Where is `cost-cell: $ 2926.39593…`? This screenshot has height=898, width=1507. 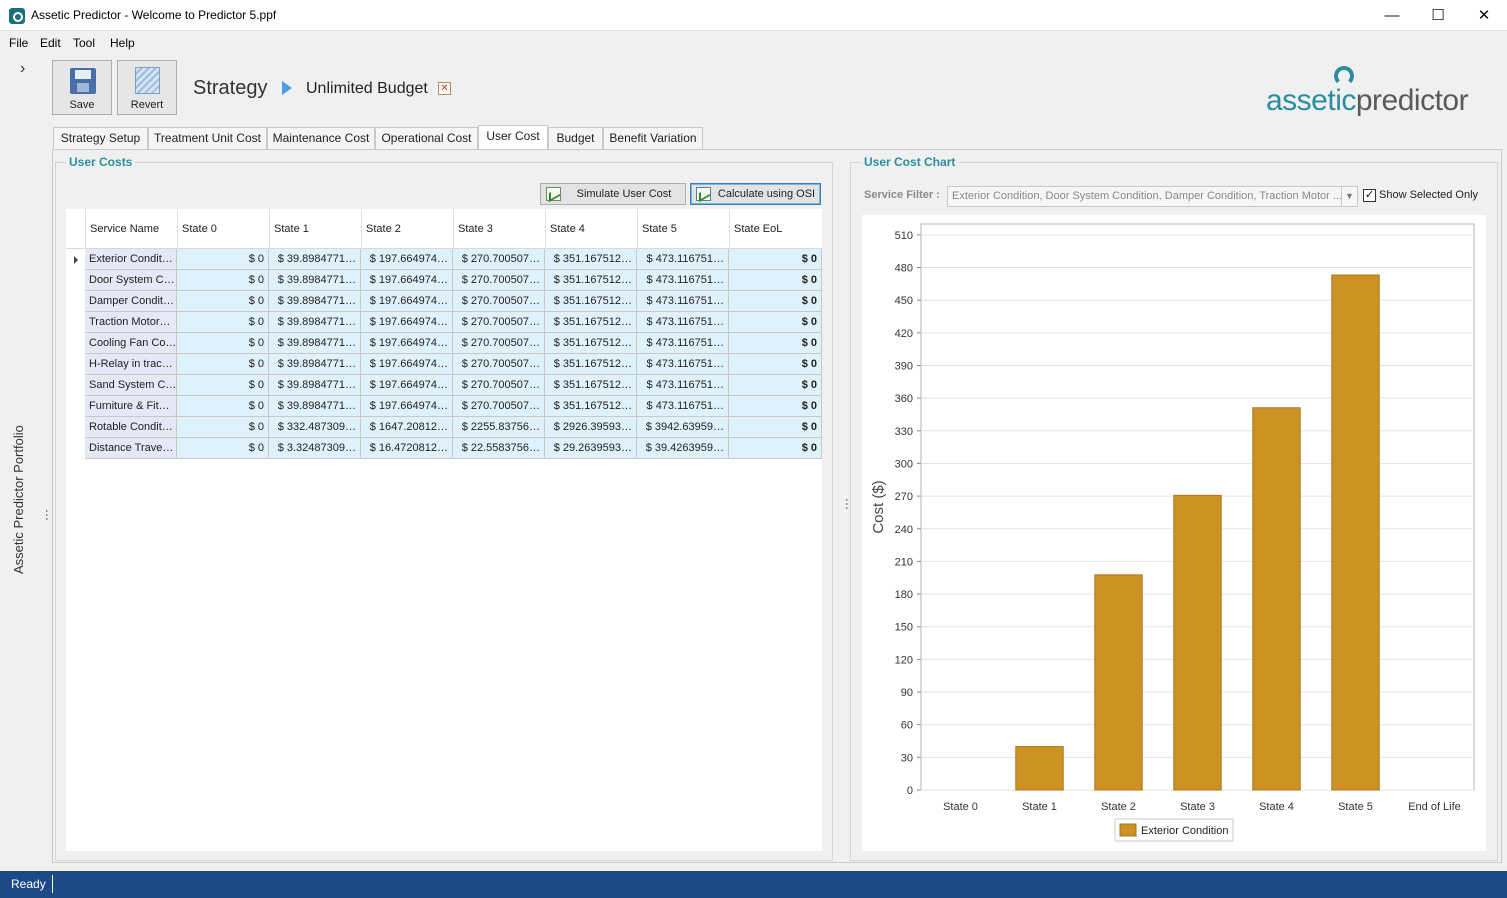
cost-cell: $ 2926.39593… is located at coordinates (591, 427).